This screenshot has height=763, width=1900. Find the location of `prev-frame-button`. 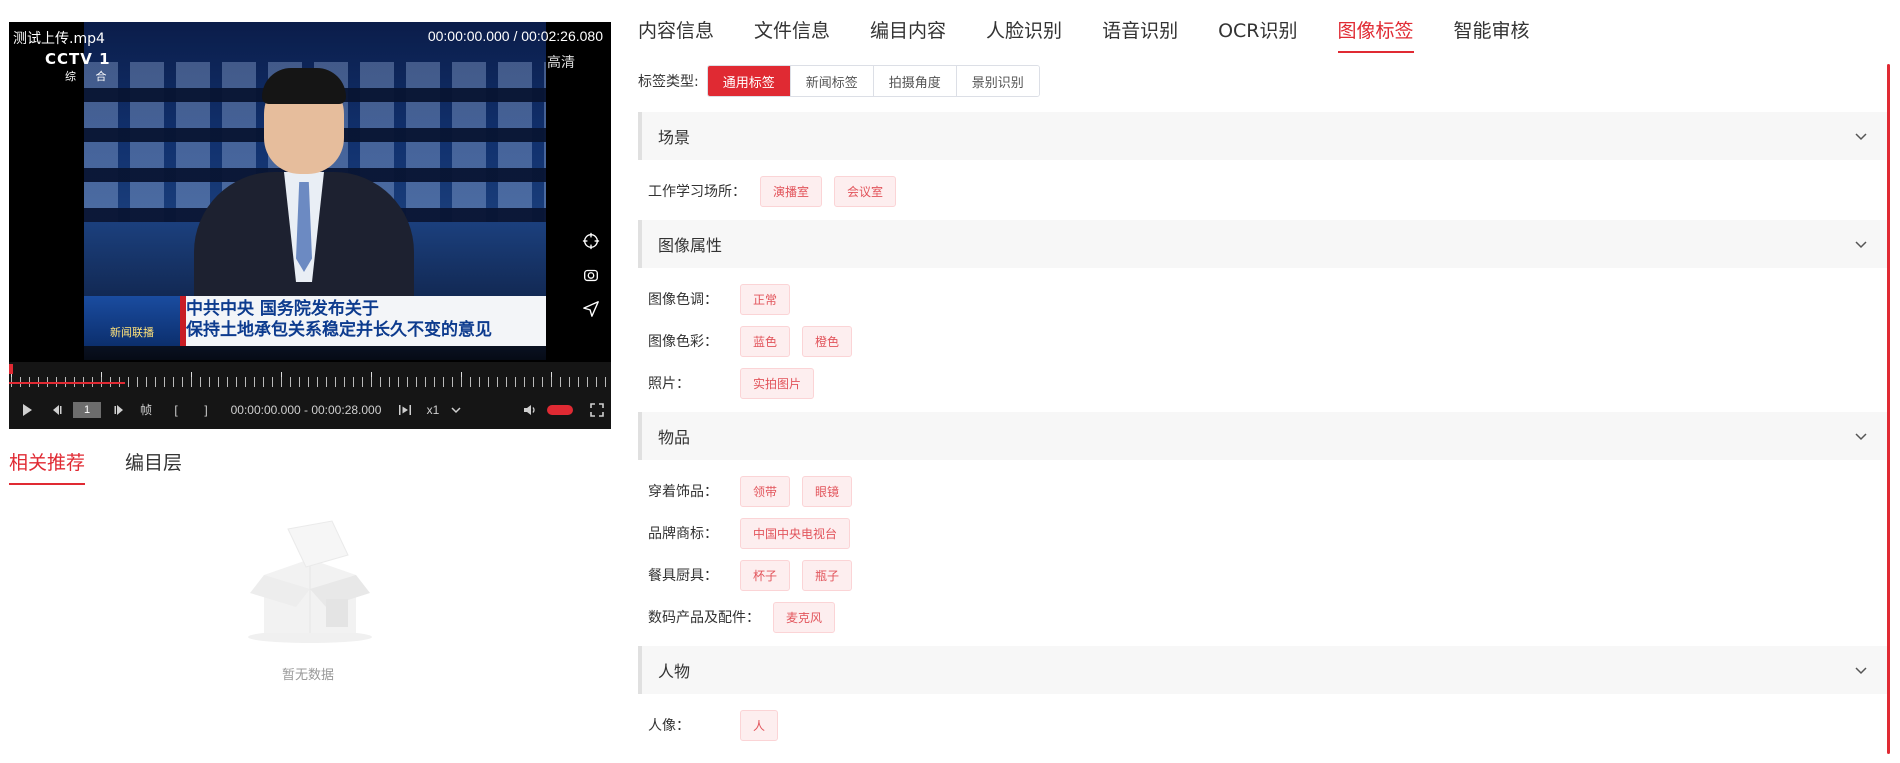

prev-frame-button is located at coordinates (56, 409).